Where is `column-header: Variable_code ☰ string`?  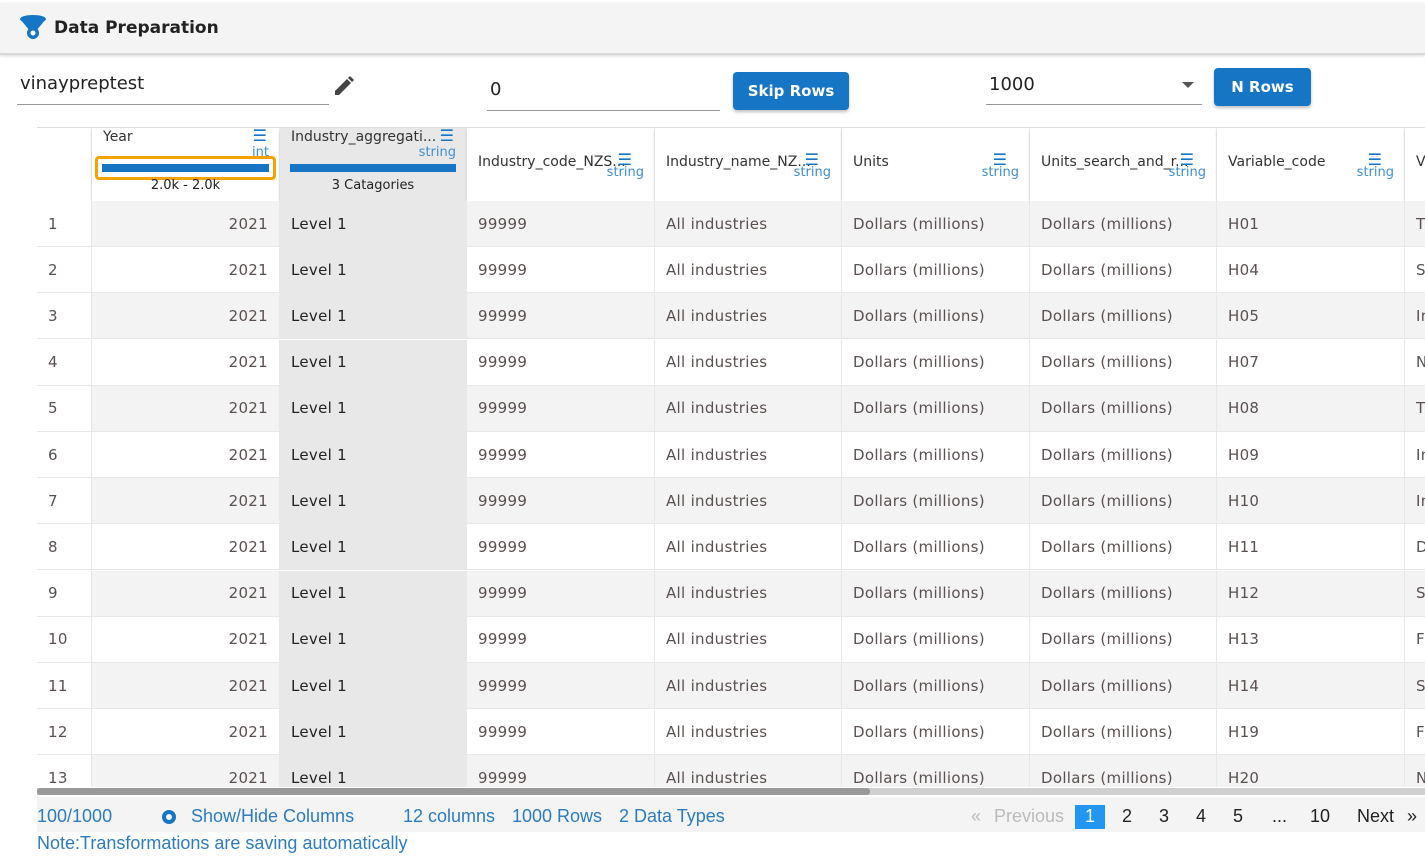
column-header: Variable_code ☰ string is located at coordinates (1311, 164).